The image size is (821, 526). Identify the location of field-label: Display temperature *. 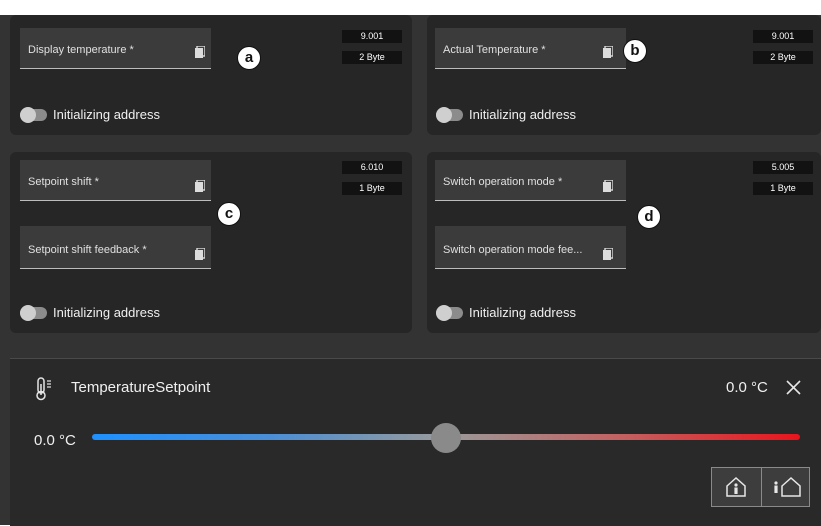
(81, 50).